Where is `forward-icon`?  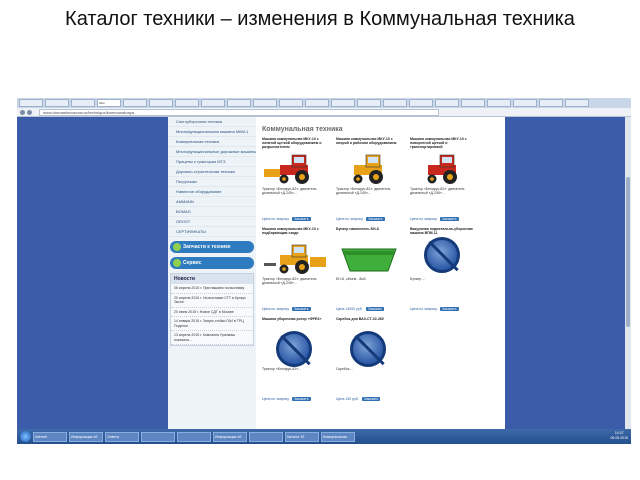
forward-icon is located at coordinates (29, 112).